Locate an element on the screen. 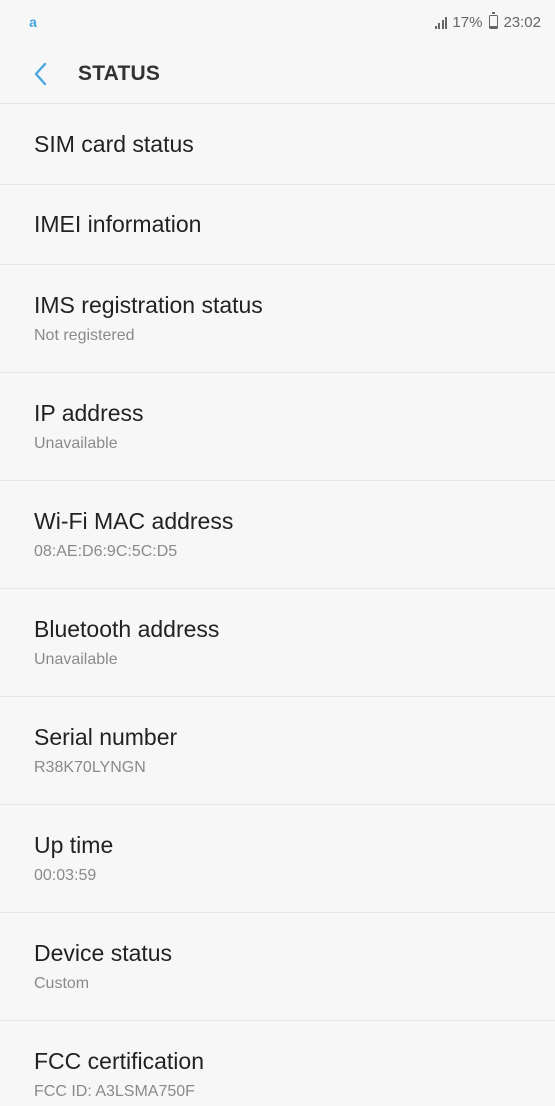  back-arrow-icon is located at coordinates (40, 73).